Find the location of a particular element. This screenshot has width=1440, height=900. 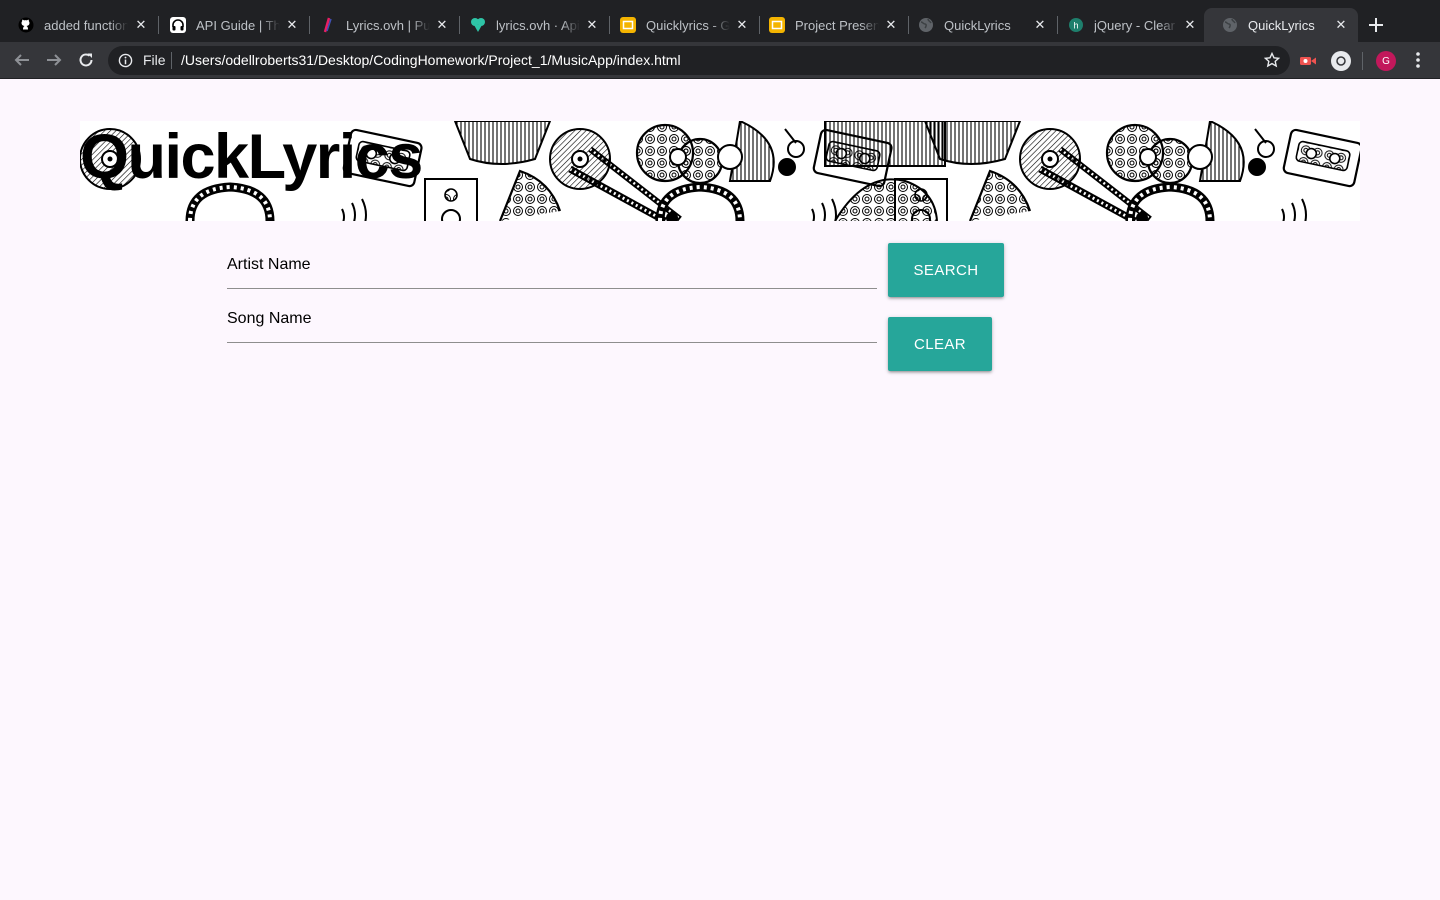

song-name-field is located at coordinates (552, 320).